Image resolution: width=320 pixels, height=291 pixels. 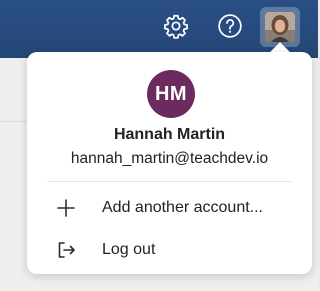 I want to click on logout-label: Log out, so click(x=129, y=249).